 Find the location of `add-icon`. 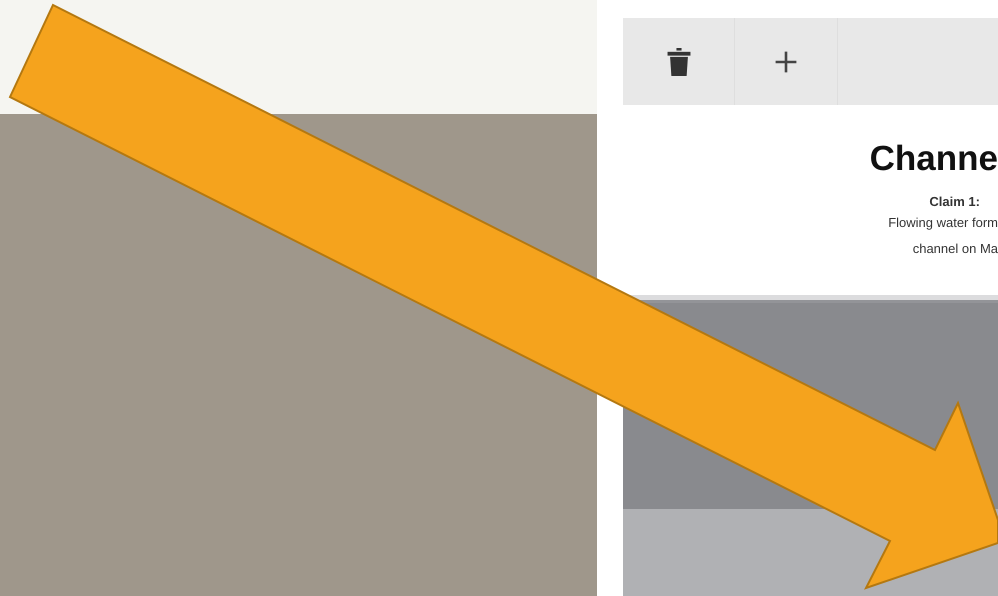

add-icon is located at coordinates (786, 62).